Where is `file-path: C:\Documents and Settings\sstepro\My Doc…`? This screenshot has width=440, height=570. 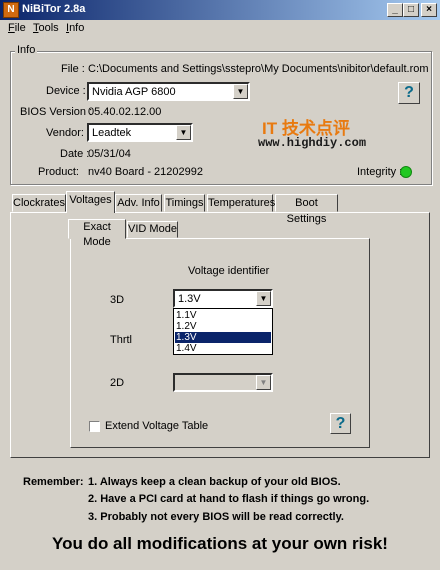
file-path: C:\Documents and Settings\sstepro\My Doc… is located at coordinates (258, 69).